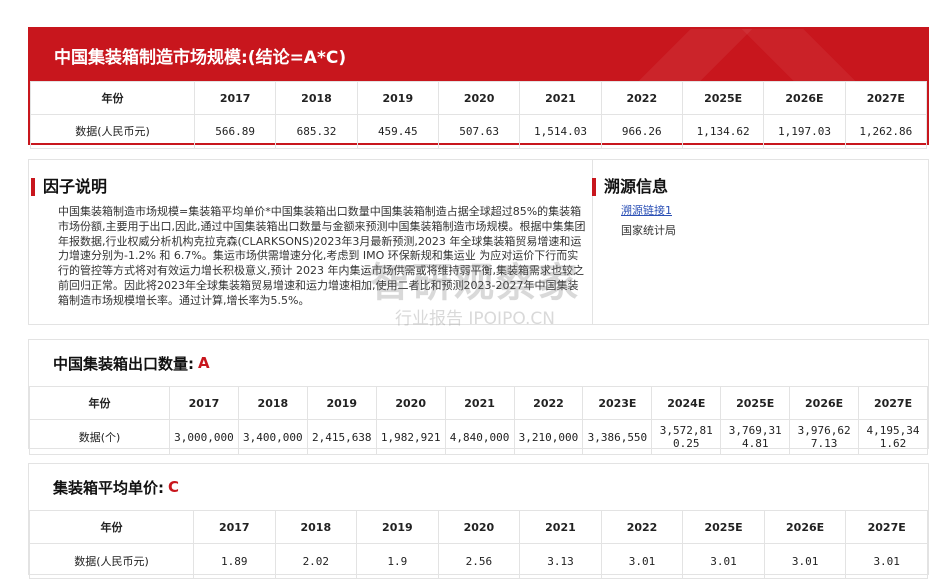  I want to click on value-cell: 2.02, so click(316, 561).